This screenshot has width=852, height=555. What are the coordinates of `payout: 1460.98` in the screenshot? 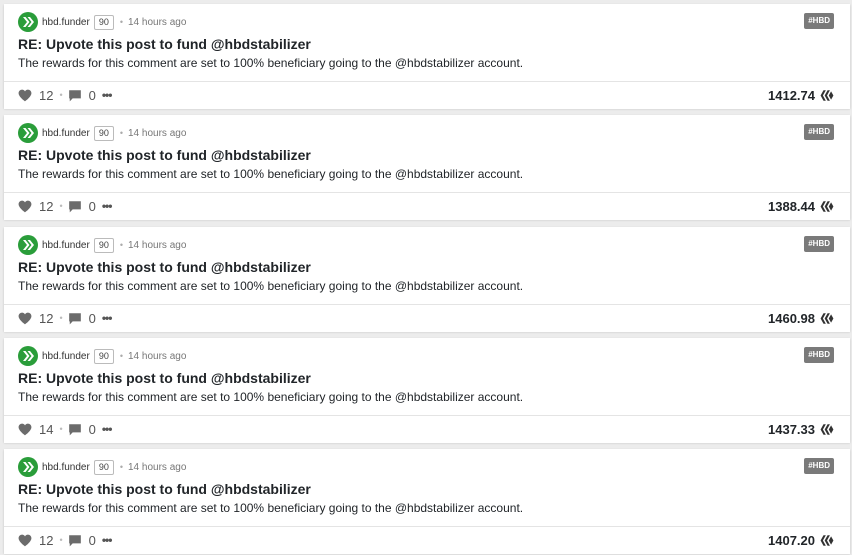 It's located at (801, 318).